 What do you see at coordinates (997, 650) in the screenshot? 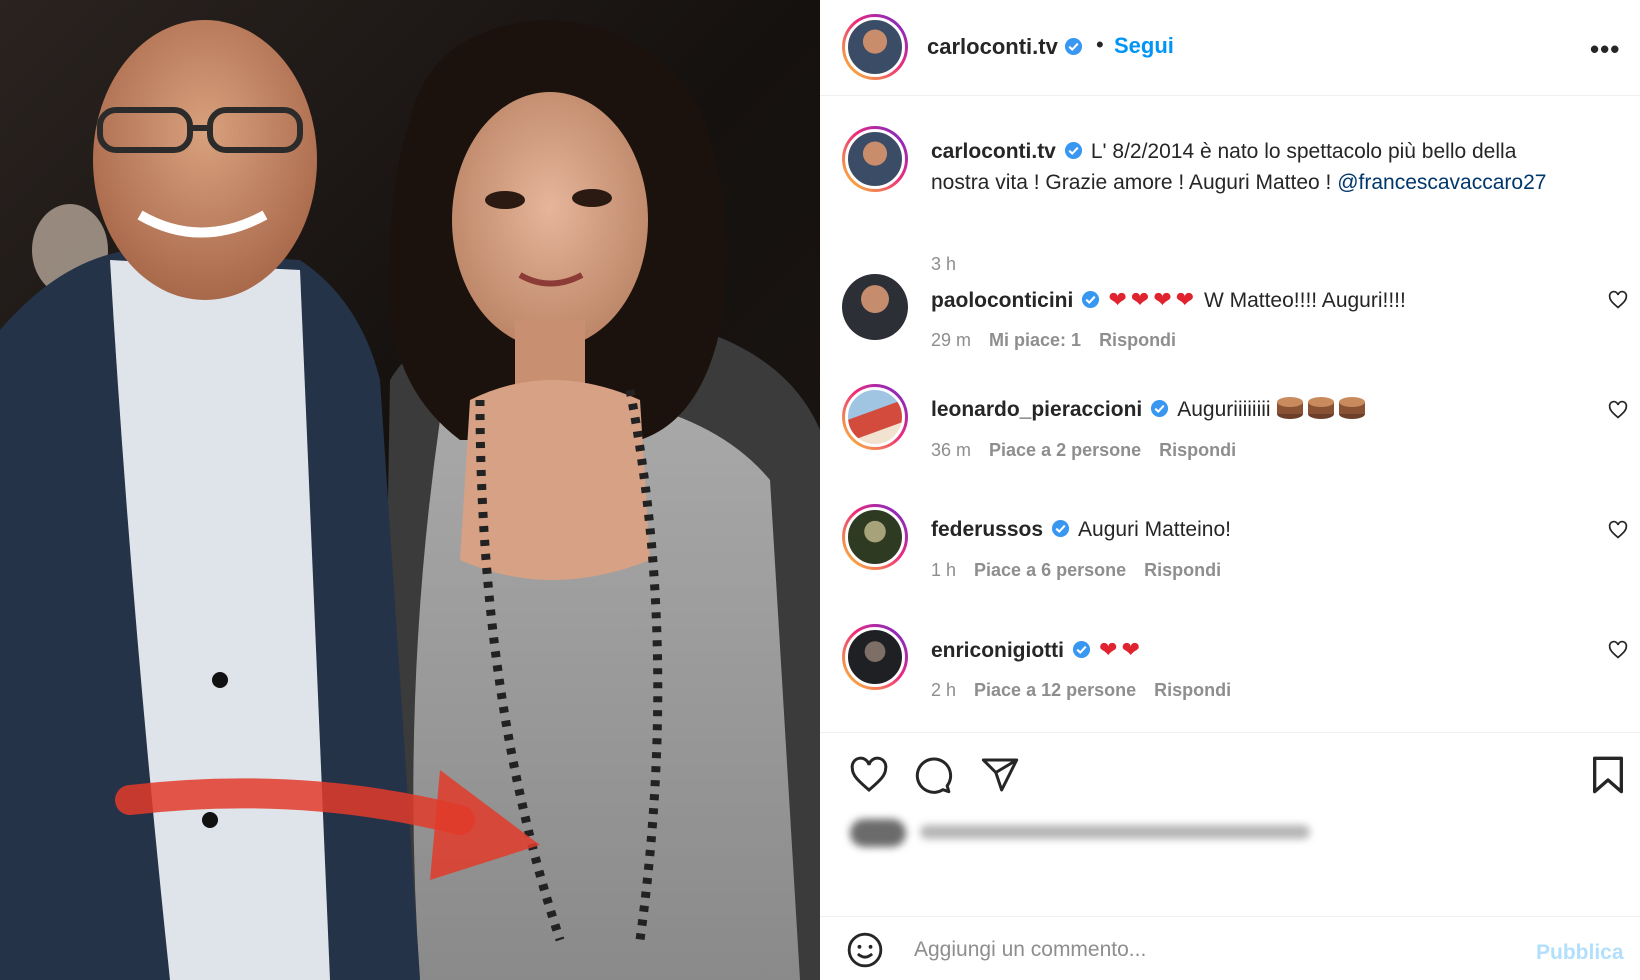
I see `comment-username: enriconigiotti` at bounding box center [997, 650].